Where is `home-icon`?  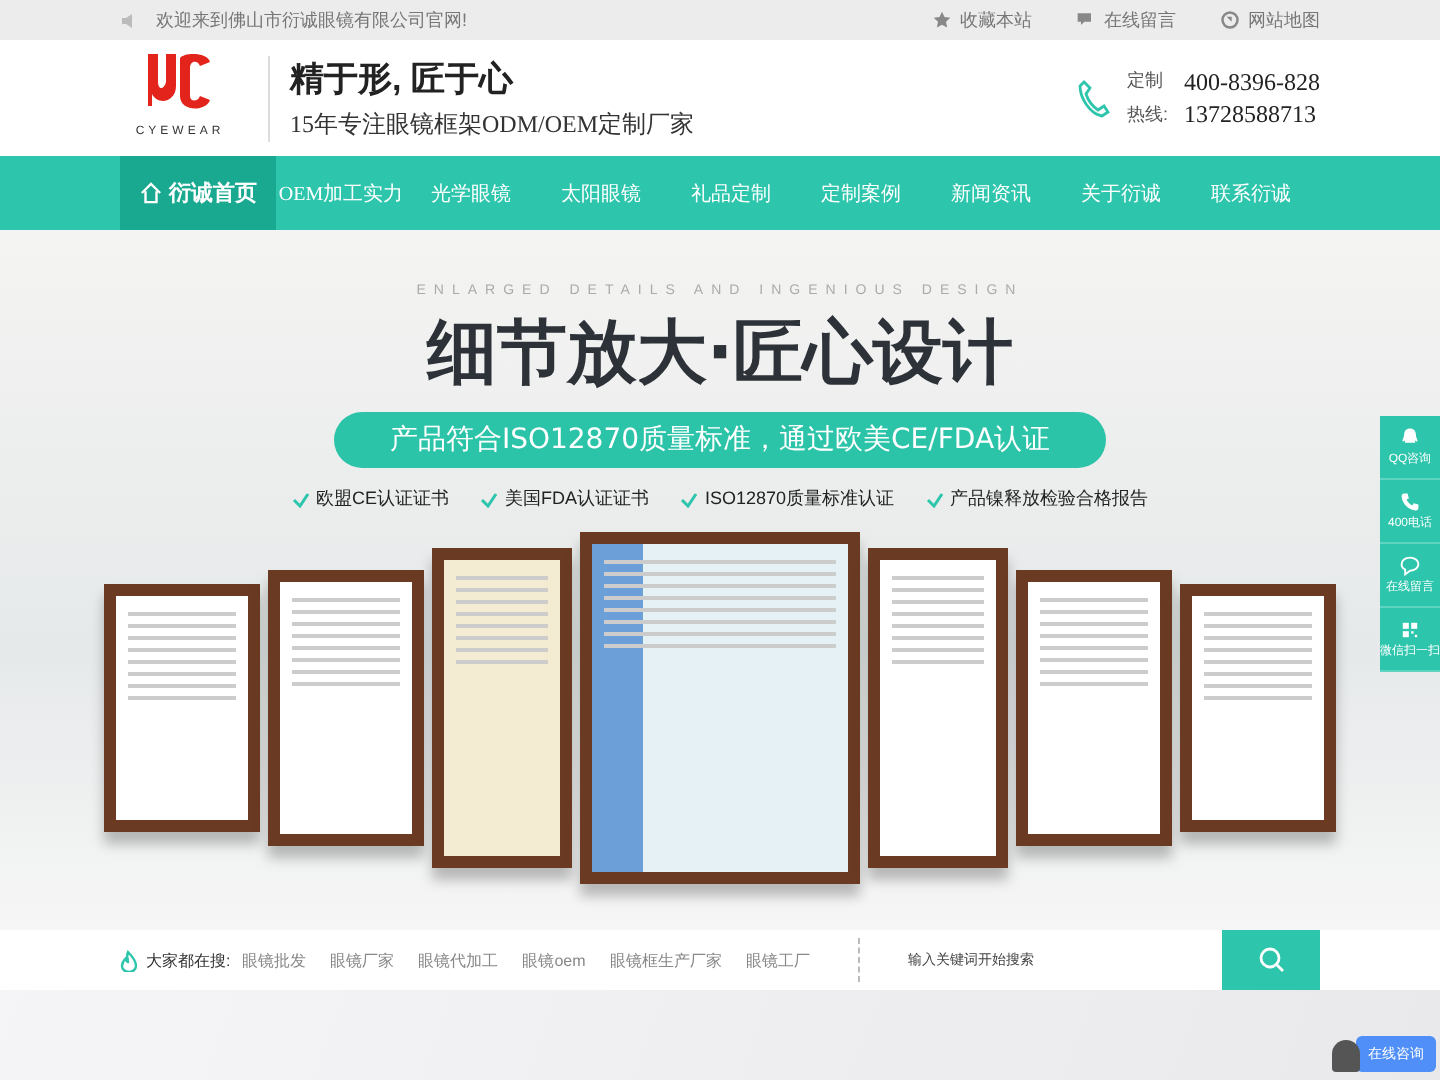 home-icon is located at coordinates (150, 193).